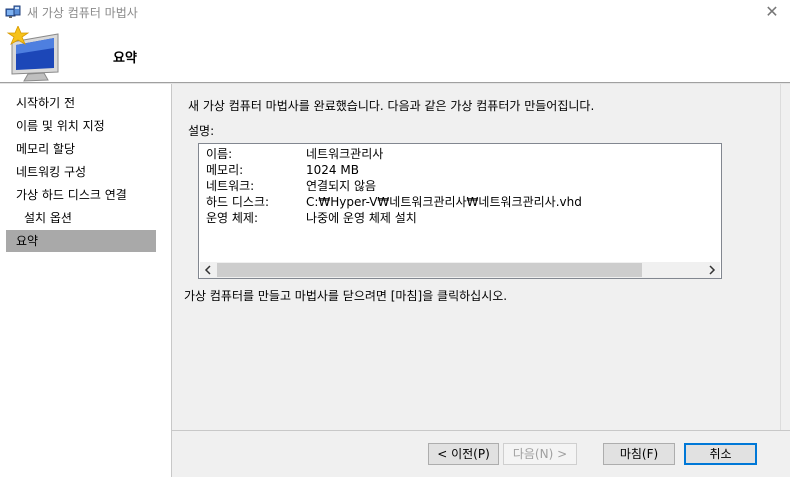  What do you see at coordinates (345, 154) in the screenshot?
I see `summary-value: 네트워크관리사` at bounding box center [345, 154].